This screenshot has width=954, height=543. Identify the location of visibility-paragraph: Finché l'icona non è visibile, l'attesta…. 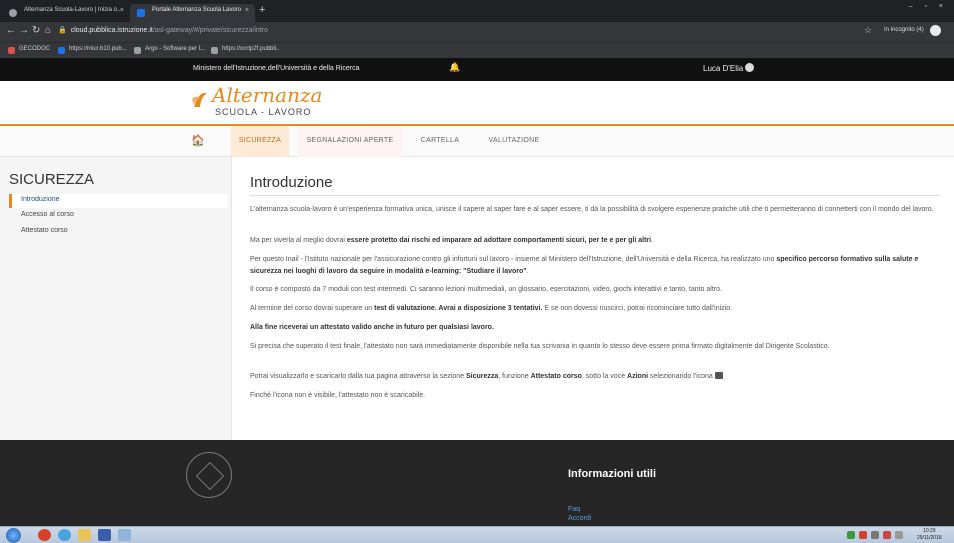
(338, 395).